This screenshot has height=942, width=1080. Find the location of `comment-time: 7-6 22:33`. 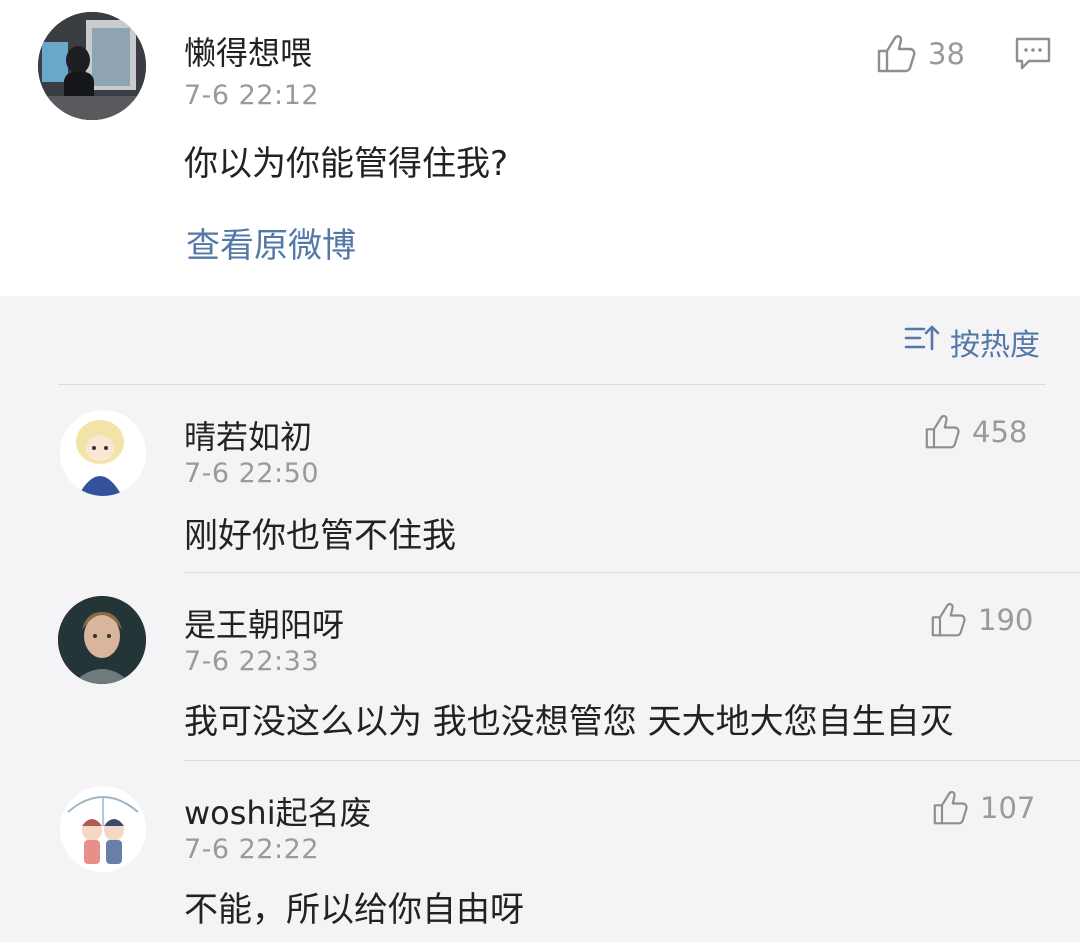

comment-time: 7-6 22:33 is located at coordinates (251, 661).